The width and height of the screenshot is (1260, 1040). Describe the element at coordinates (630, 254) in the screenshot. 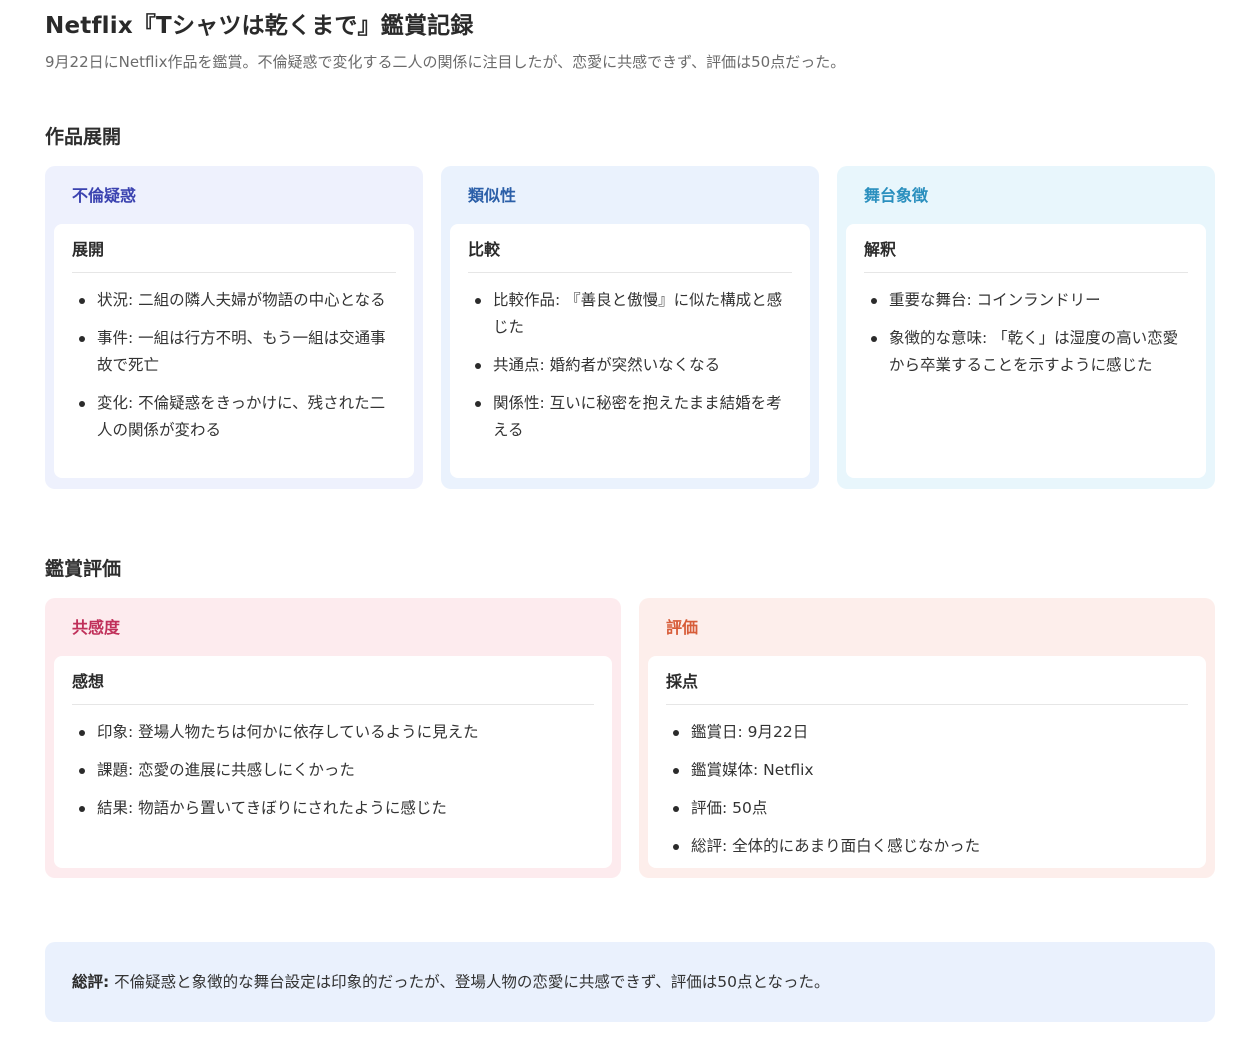

I see `card-body-title: 比較` at that location.